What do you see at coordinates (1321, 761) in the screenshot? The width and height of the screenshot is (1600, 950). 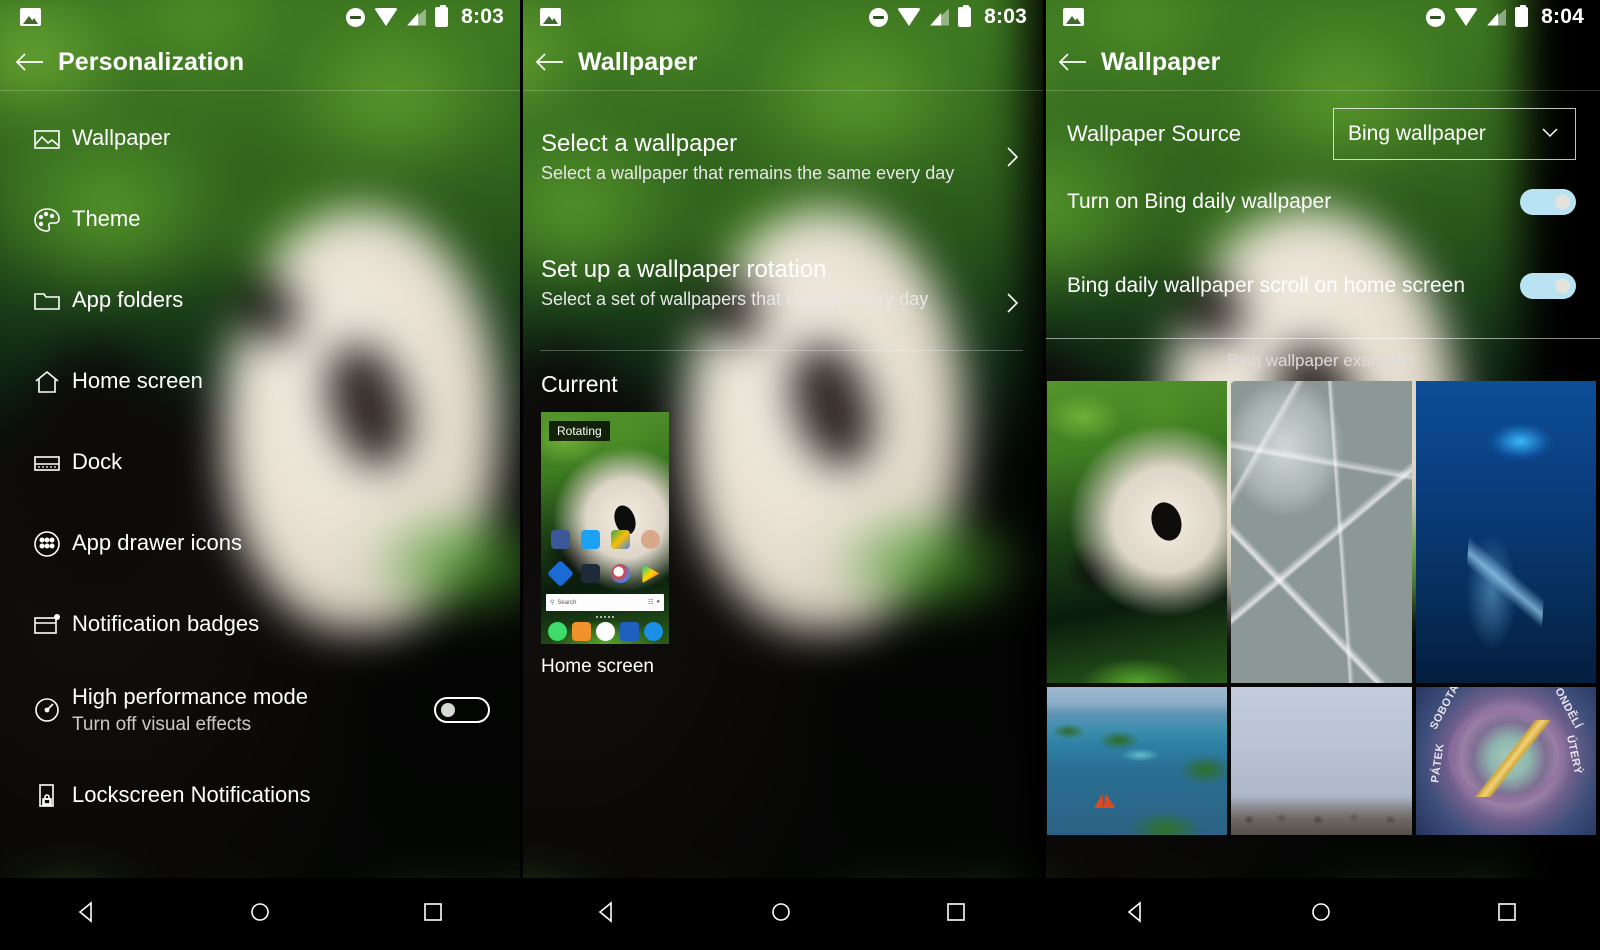 I see `gallery-item-birds-on-rocks` at bounding box center [1321, 761].